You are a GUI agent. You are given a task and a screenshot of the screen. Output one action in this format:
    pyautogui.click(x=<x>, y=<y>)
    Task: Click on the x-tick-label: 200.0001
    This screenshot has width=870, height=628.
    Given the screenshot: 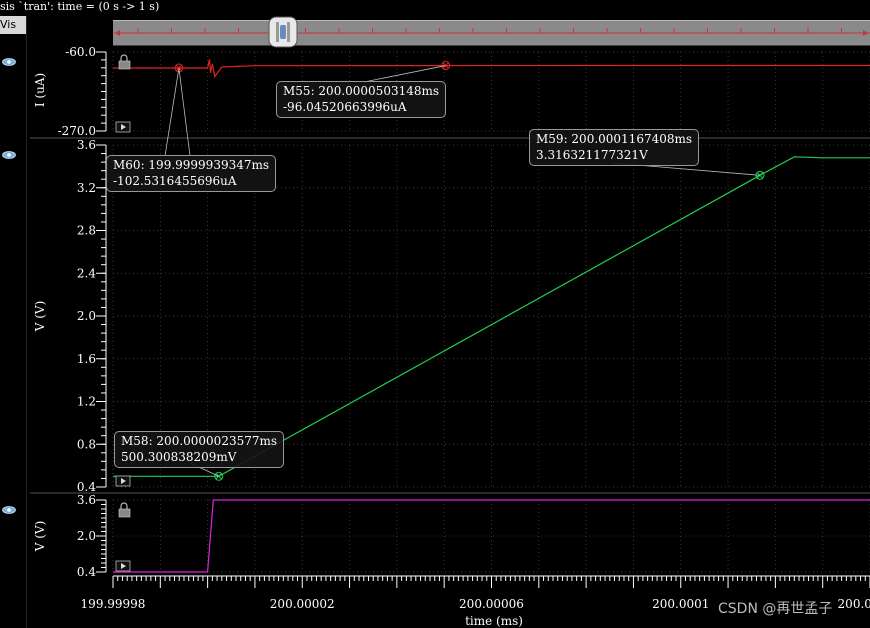 What is the action you would take?
    pyautogui.click(x=680, y=604)
    